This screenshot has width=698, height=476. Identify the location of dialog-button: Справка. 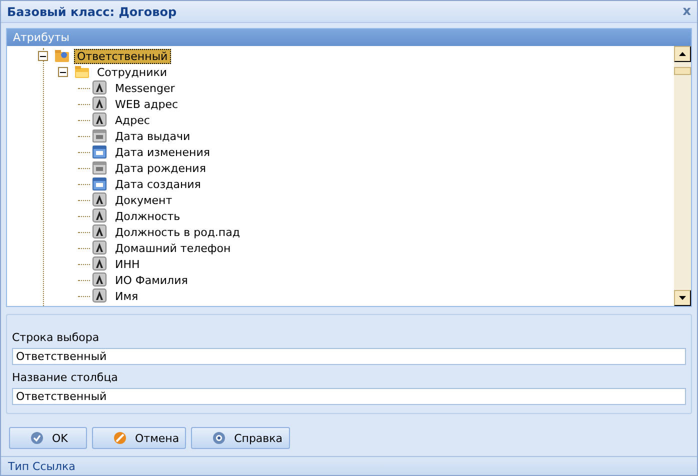
(240, 438).